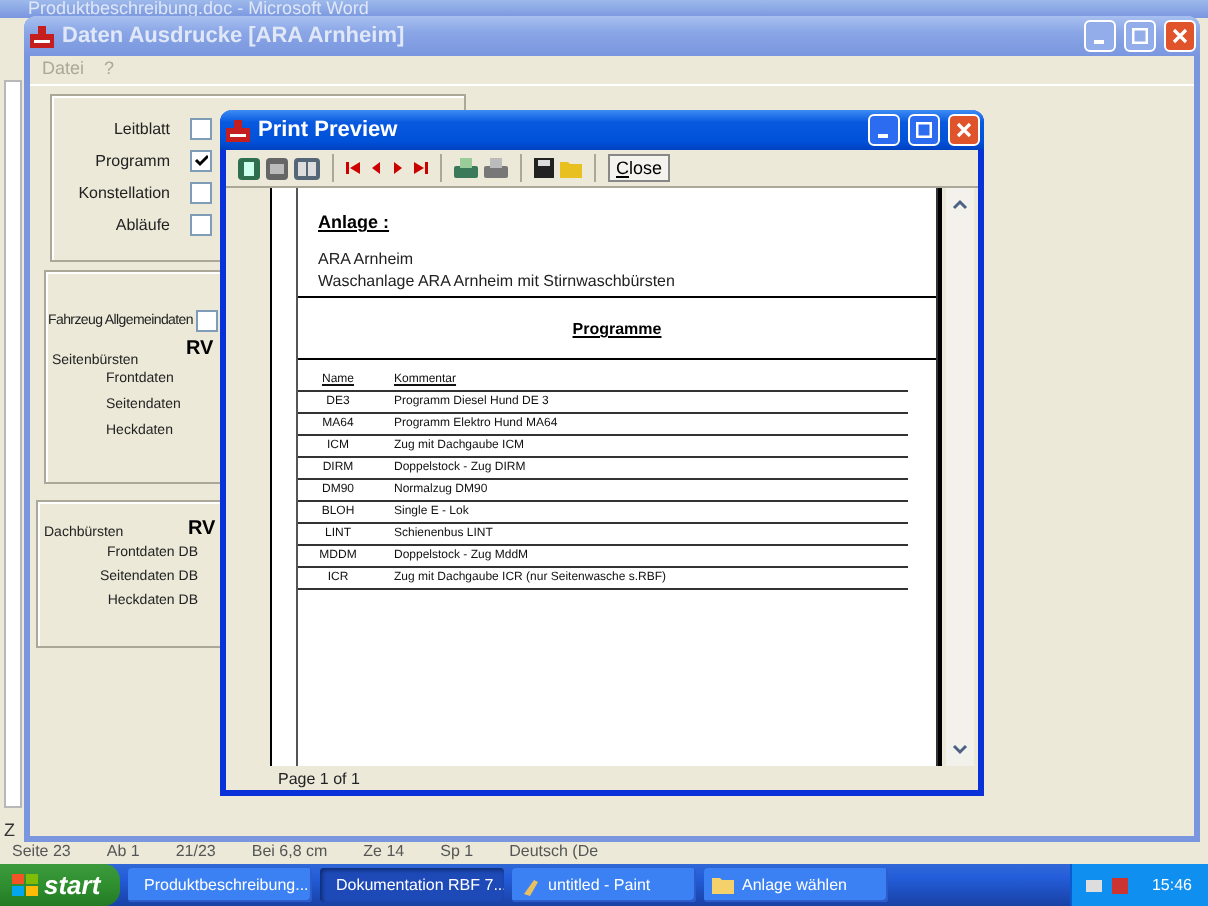 Image resolution: width=1208 pixels, height=906 pixels. Describe the element at coordinates (398, 168) in the screenshot. I see `next-page-icon` at that location.